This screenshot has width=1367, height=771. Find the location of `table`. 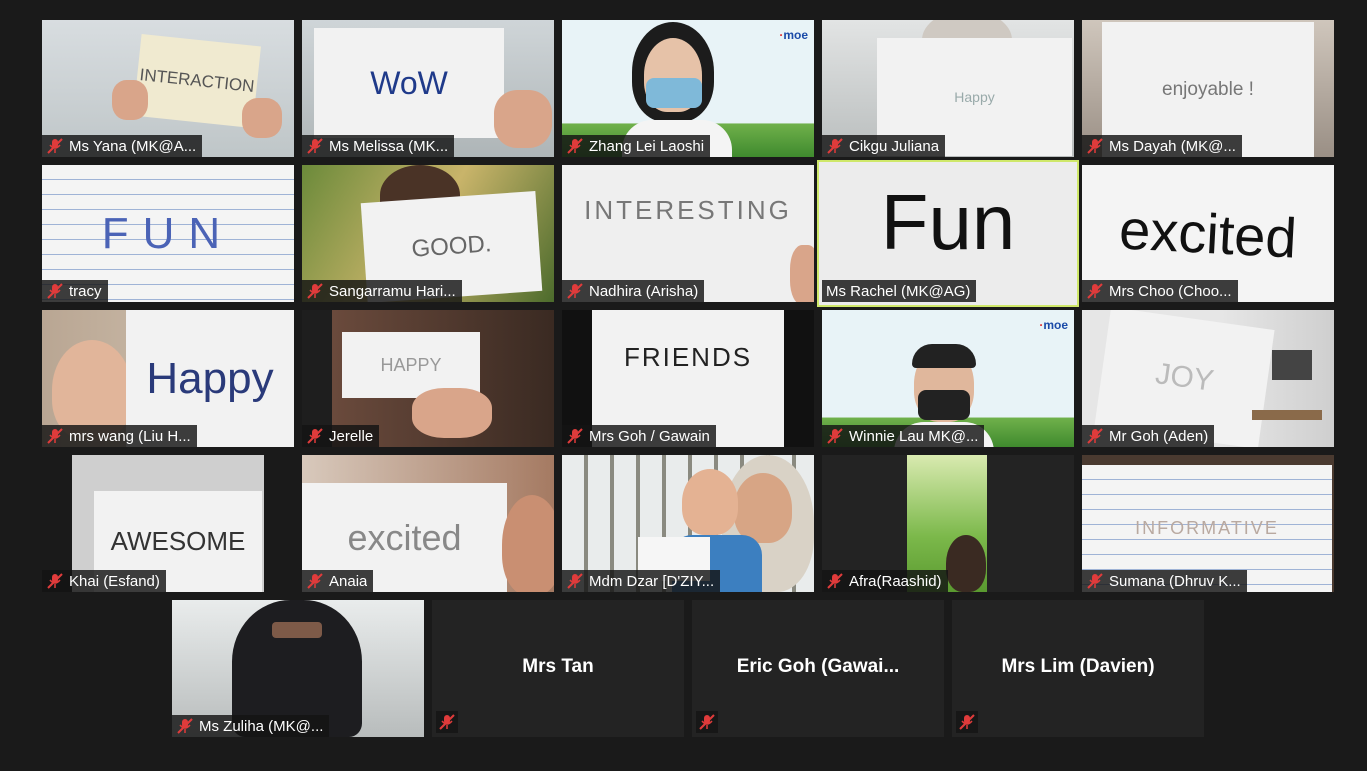

table is located at coordinates (1287, 415).